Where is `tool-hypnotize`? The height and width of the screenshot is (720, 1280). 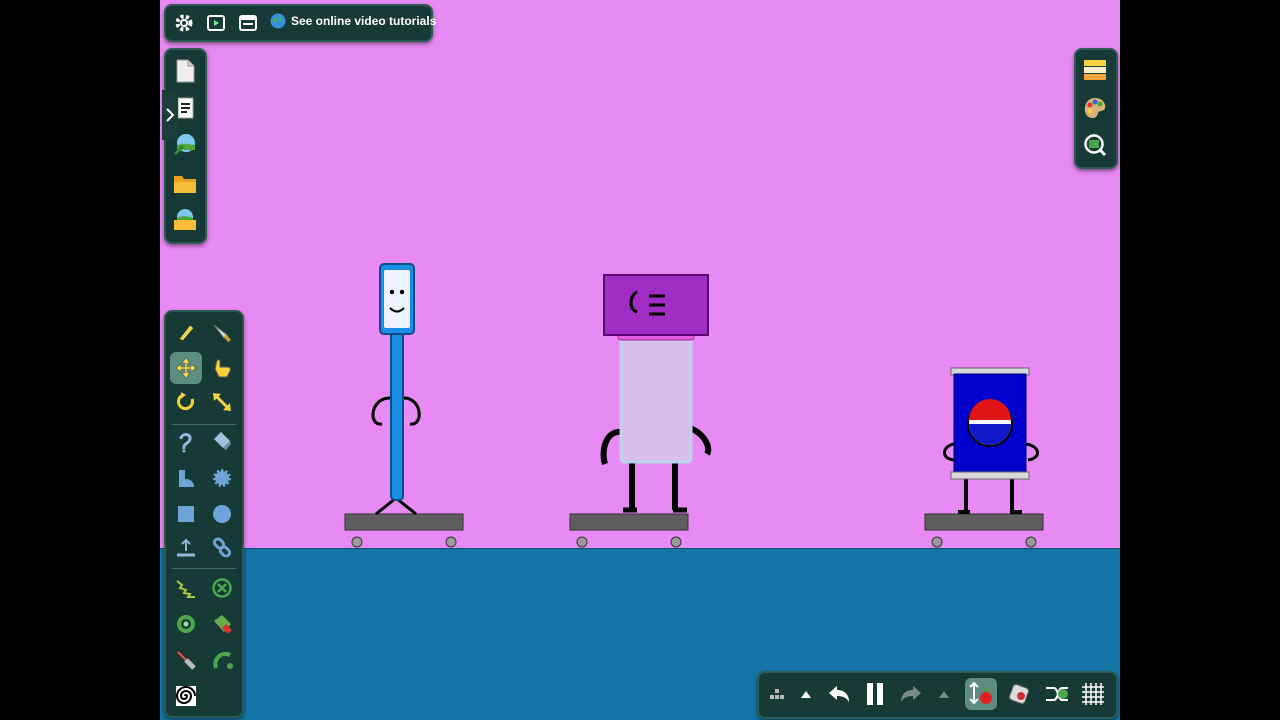 tool-hypnotize is located at coordinates (186, 696).